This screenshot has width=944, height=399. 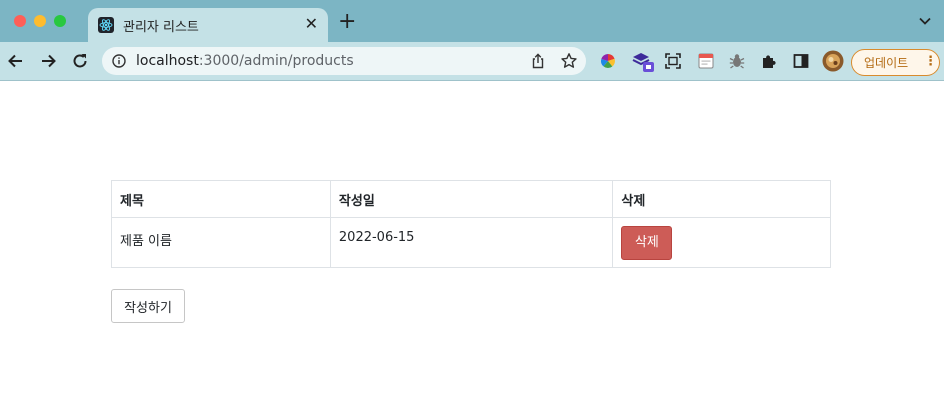 What do you see at coordinates (20, 21) in the screenshot?
I see `window-close-button` at bounding box center [20, 21].